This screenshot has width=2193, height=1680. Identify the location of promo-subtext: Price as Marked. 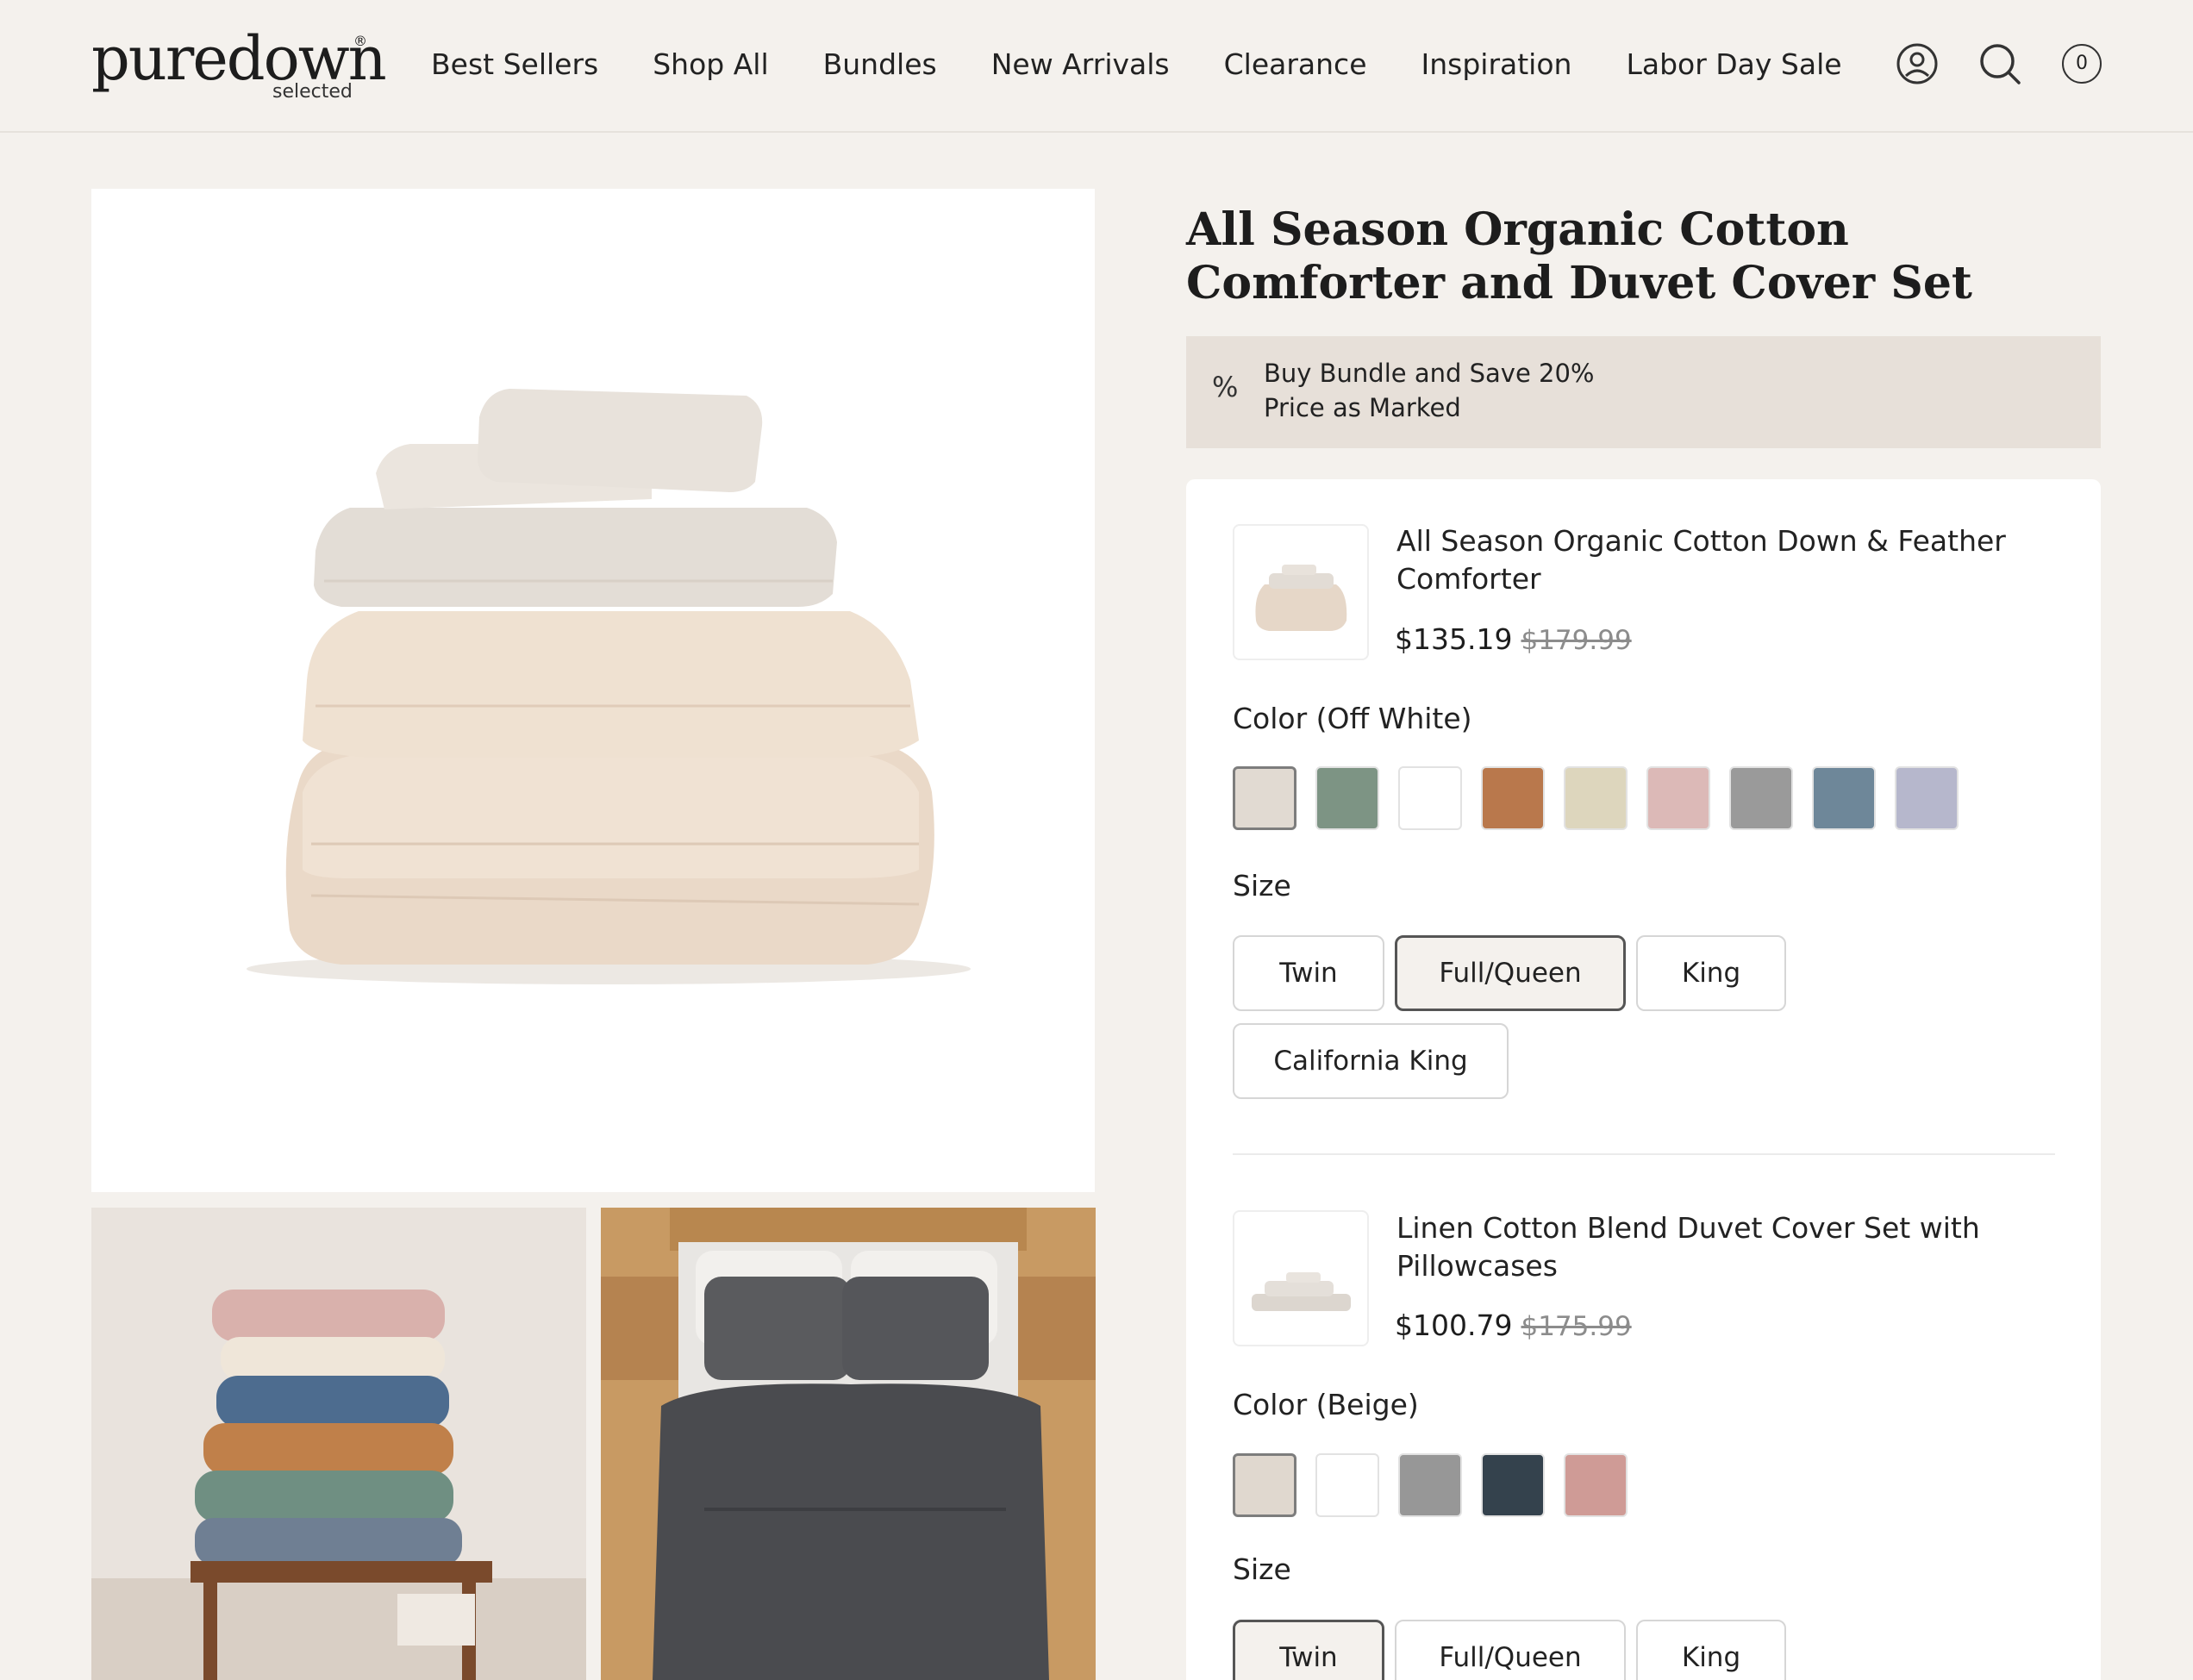
(1362, 407).